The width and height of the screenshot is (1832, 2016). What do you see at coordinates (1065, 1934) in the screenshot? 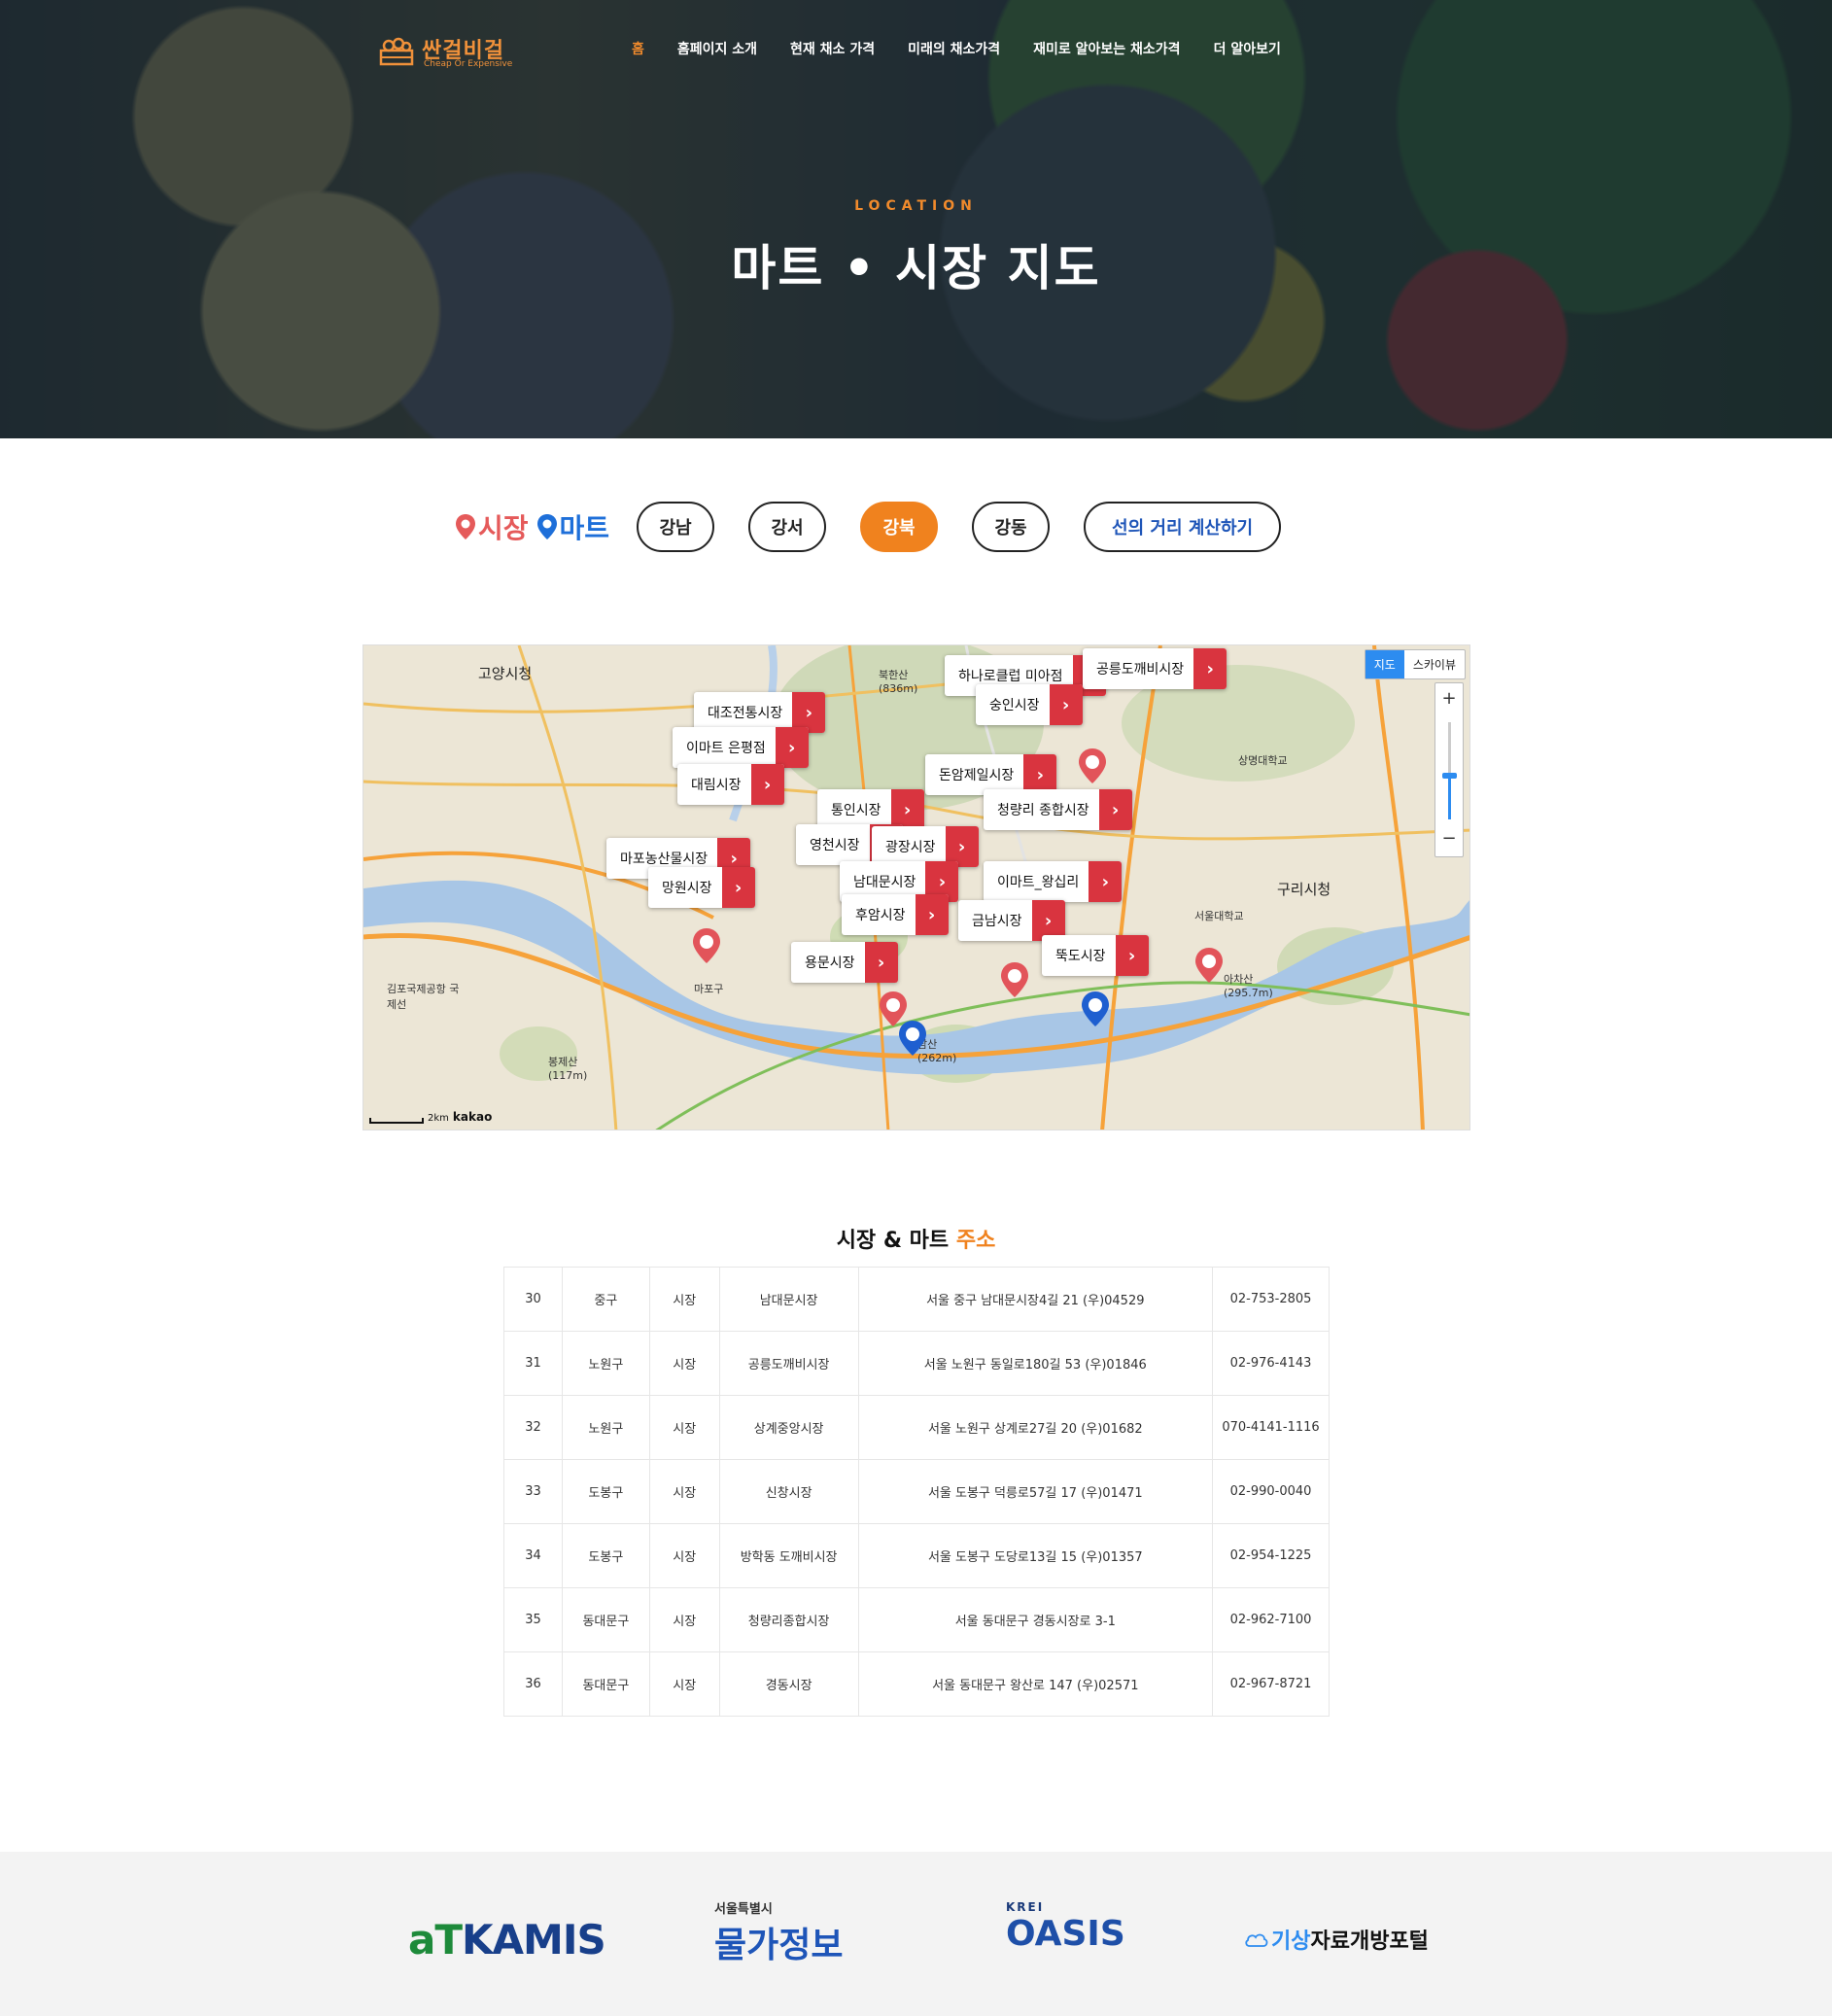
I see `oasis-logo-big: OASIS` at bounding box center [1065, 1934].